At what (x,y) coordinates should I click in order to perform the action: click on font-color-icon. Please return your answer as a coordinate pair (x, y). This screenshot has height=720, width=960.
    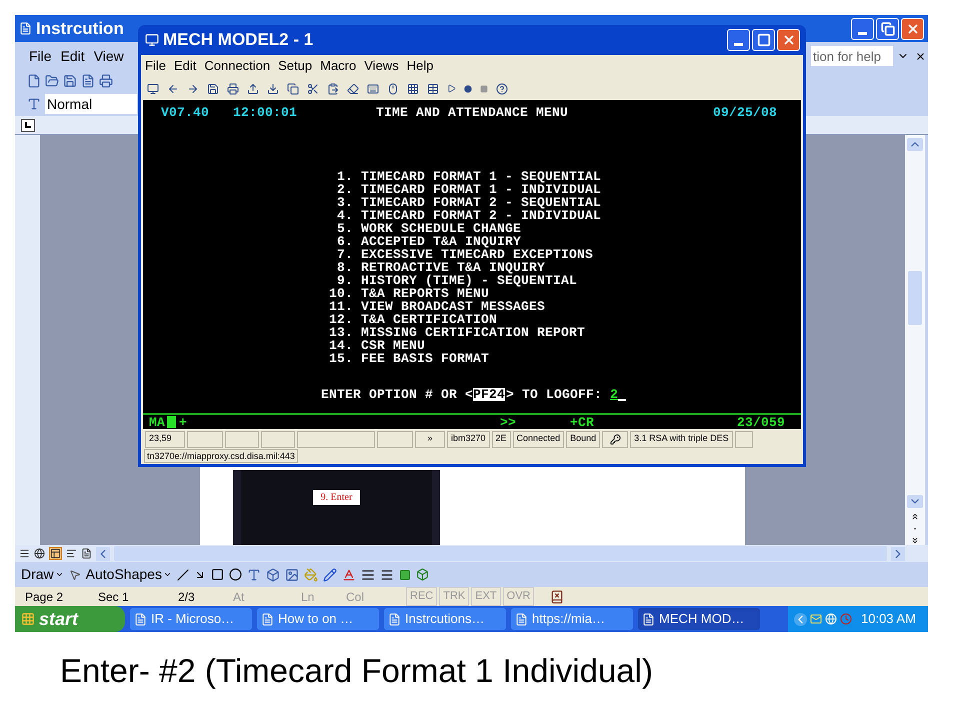
    Looking at the image, I should click on (349, 575).